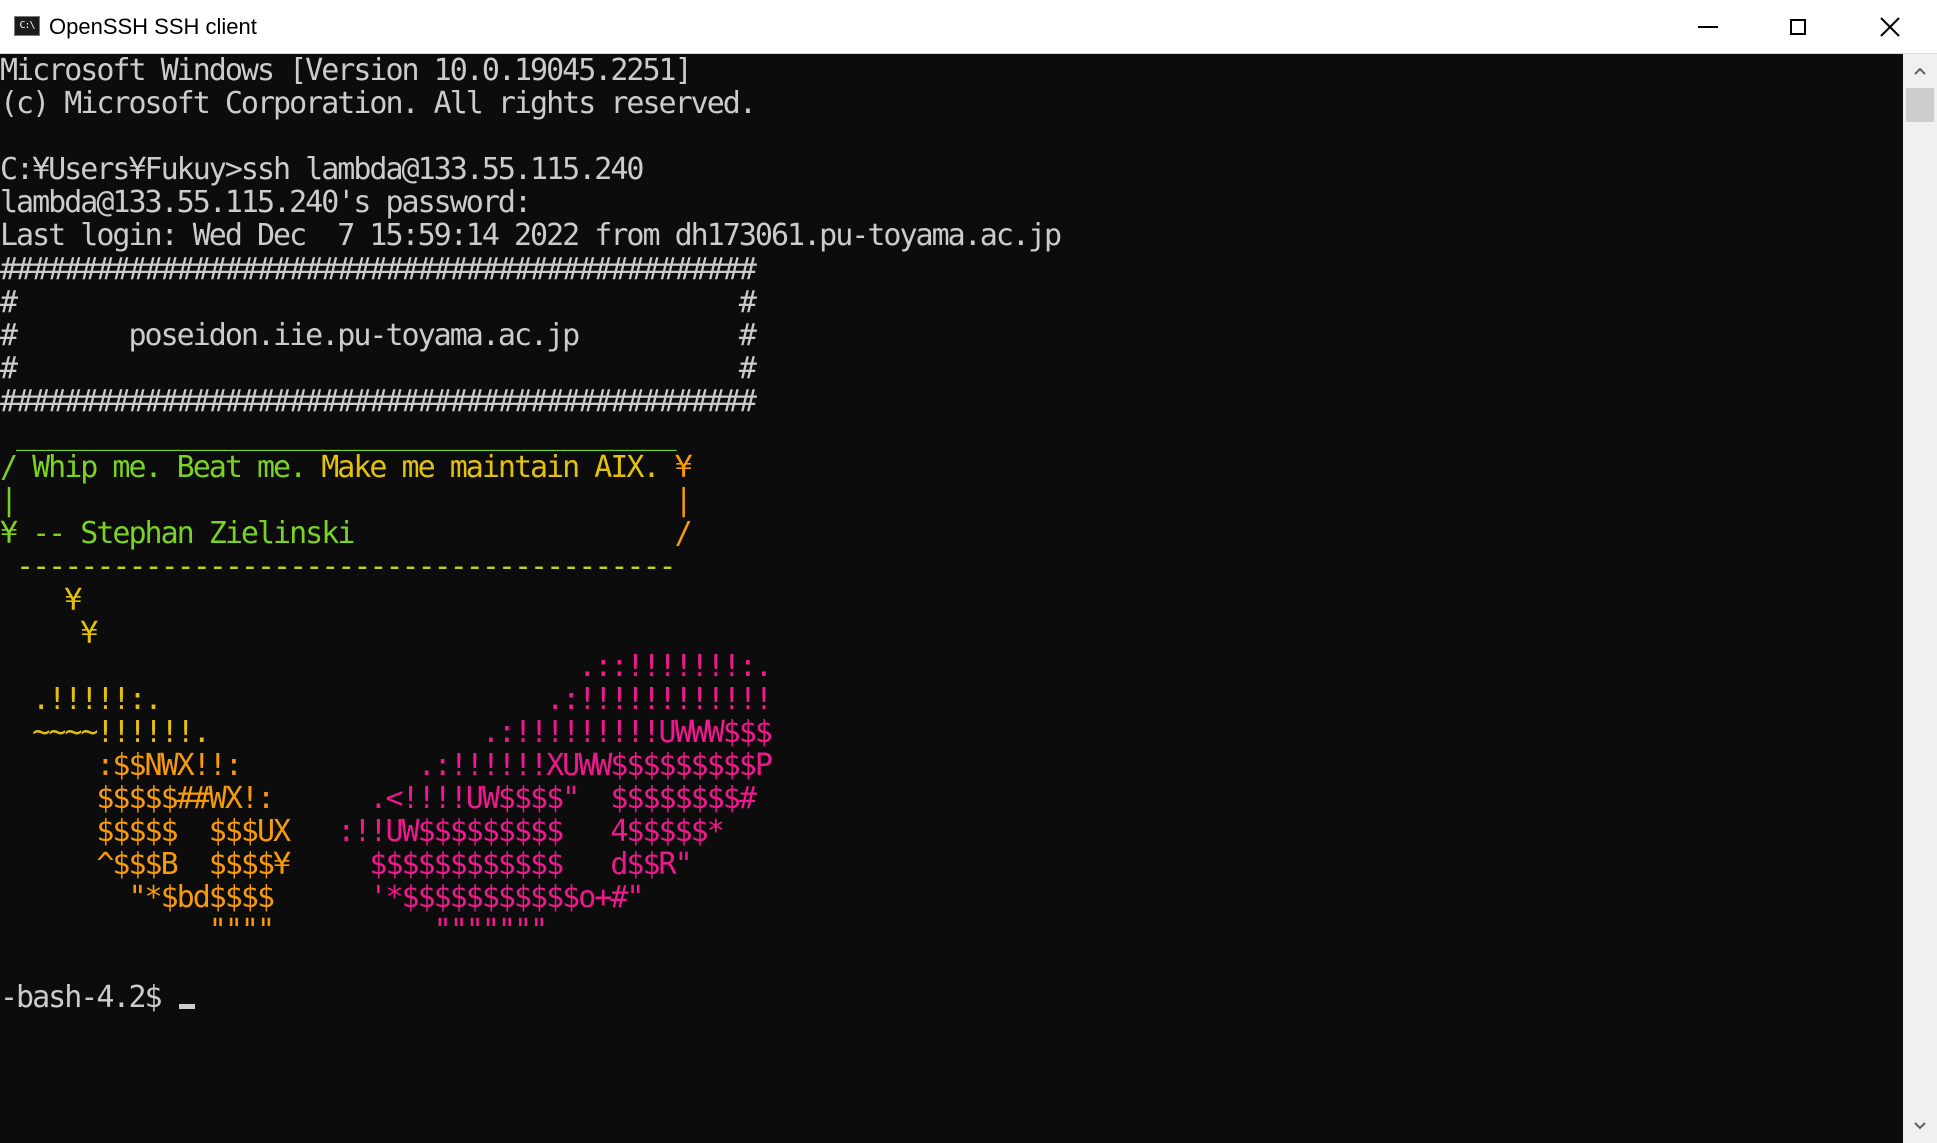 The width and height of the screenshot is (1937, 1143). What do you see at coordinates (951, 864) in the screenshot?
I see `terminal-line: ^$$$B $$$$¥ $$$$$$$$$$$$ d$$R"` at bounding box center [951, 864].